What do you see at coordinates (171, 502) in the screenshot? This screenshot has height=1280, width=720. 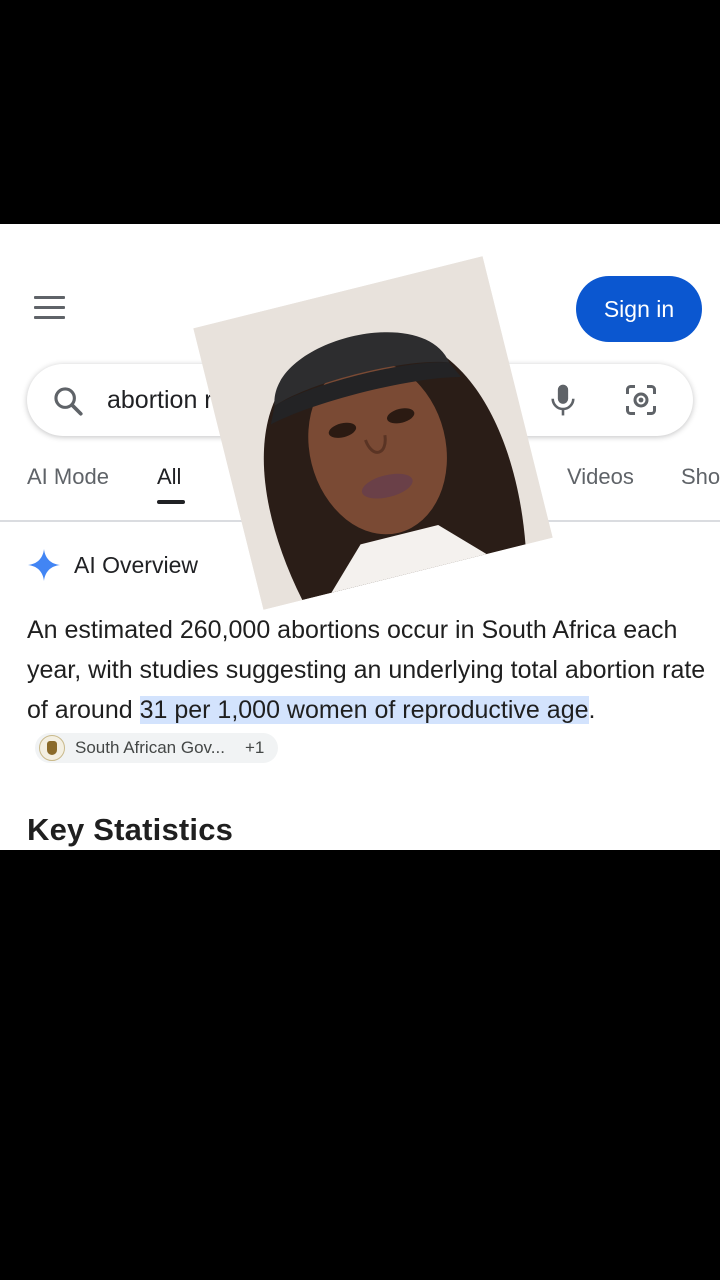 I see `active-tab-indicator` at bounding box center [171, 502].